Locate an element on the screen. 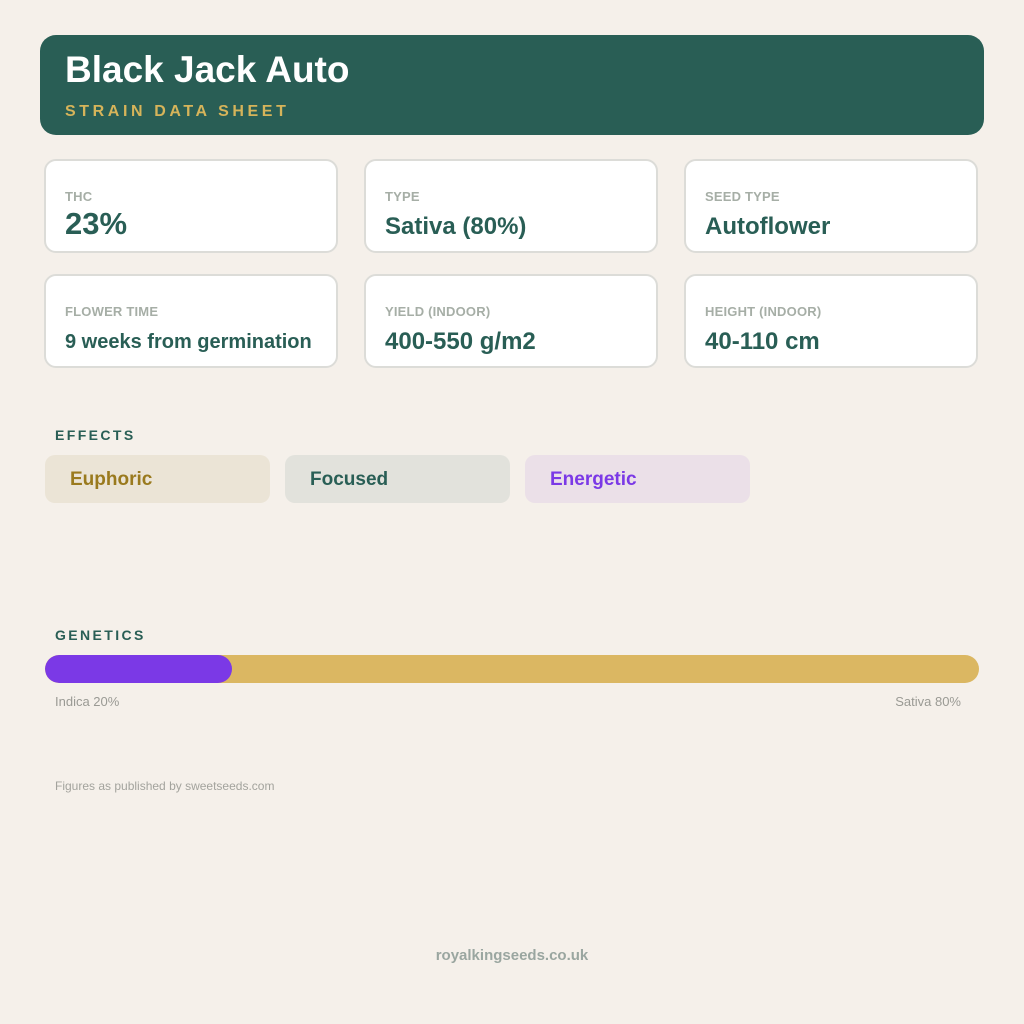 The width and height of the screenshot is (1024, 1024). stat-value: 23% is located at coordinates (96, 223).